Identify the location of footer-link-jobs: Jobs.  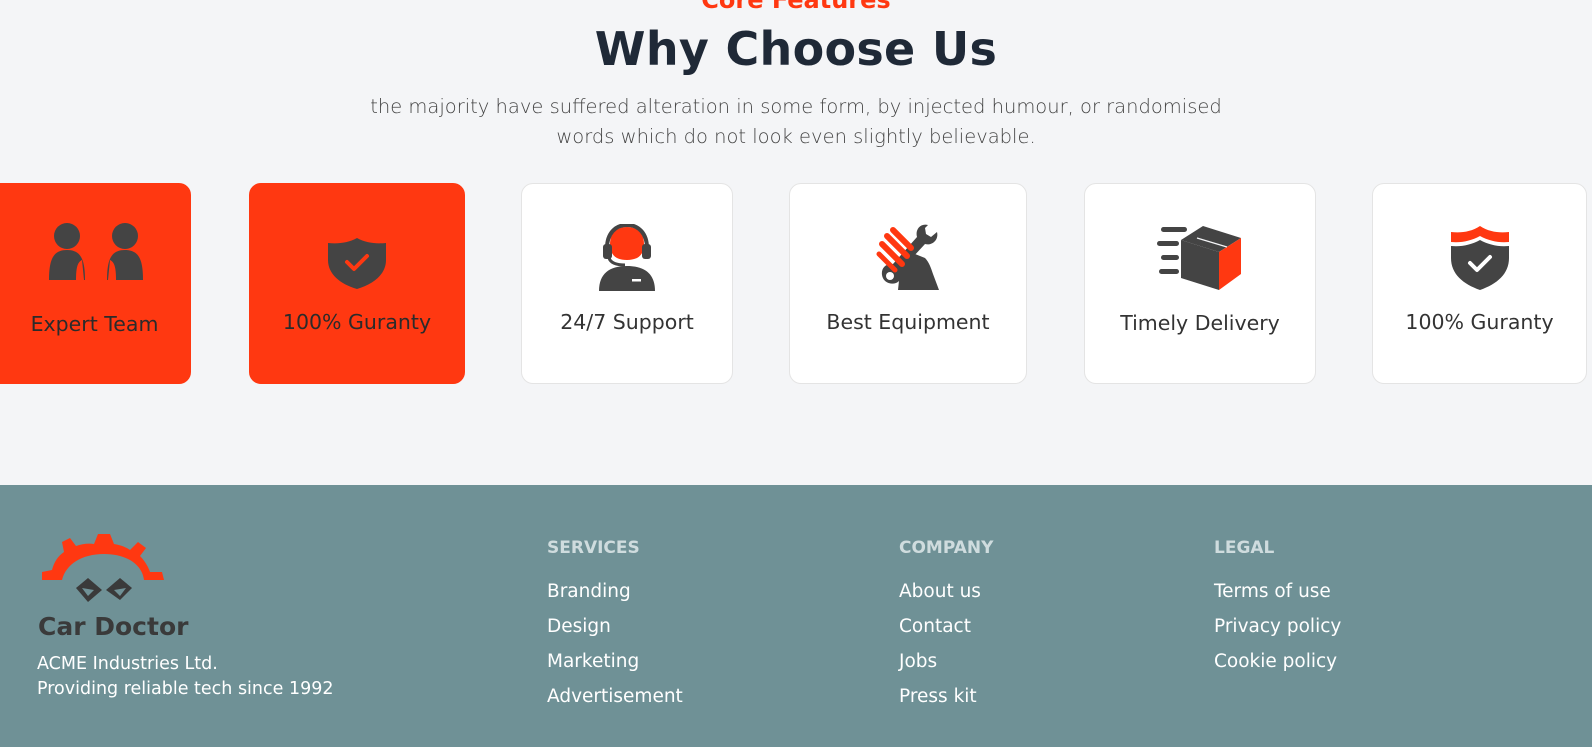
(918, 661).